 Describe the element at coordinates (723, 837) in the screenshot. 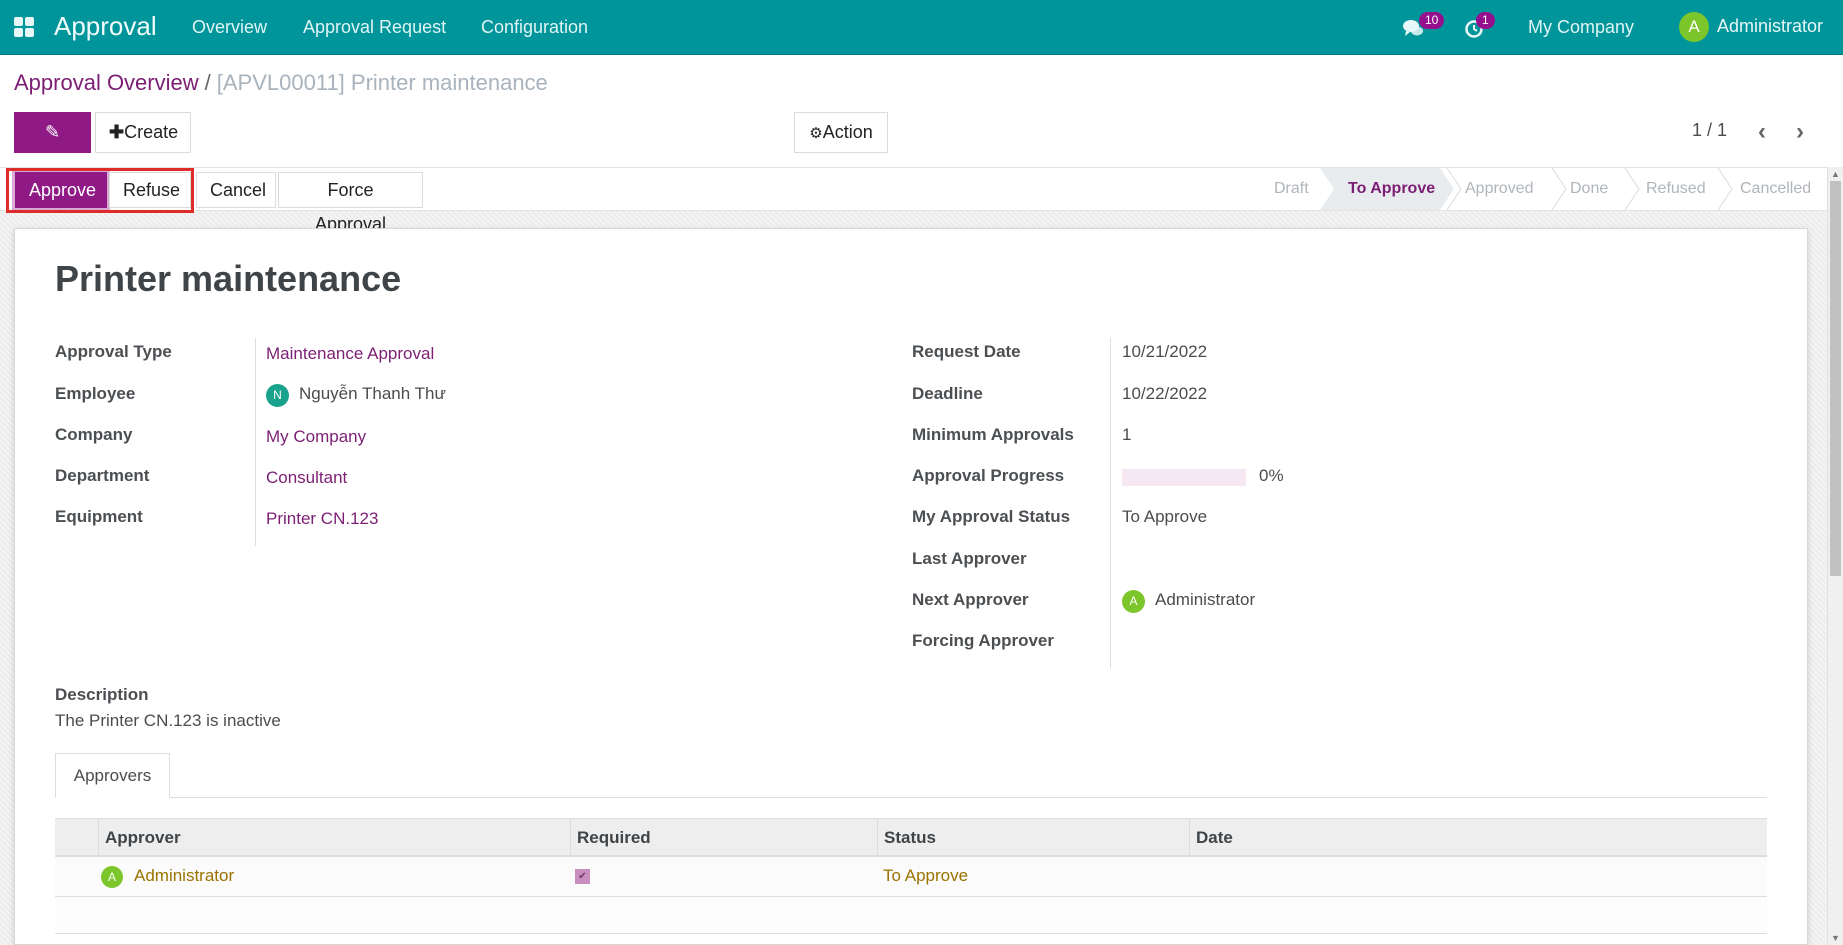

I see `column-required: Required` at that location.